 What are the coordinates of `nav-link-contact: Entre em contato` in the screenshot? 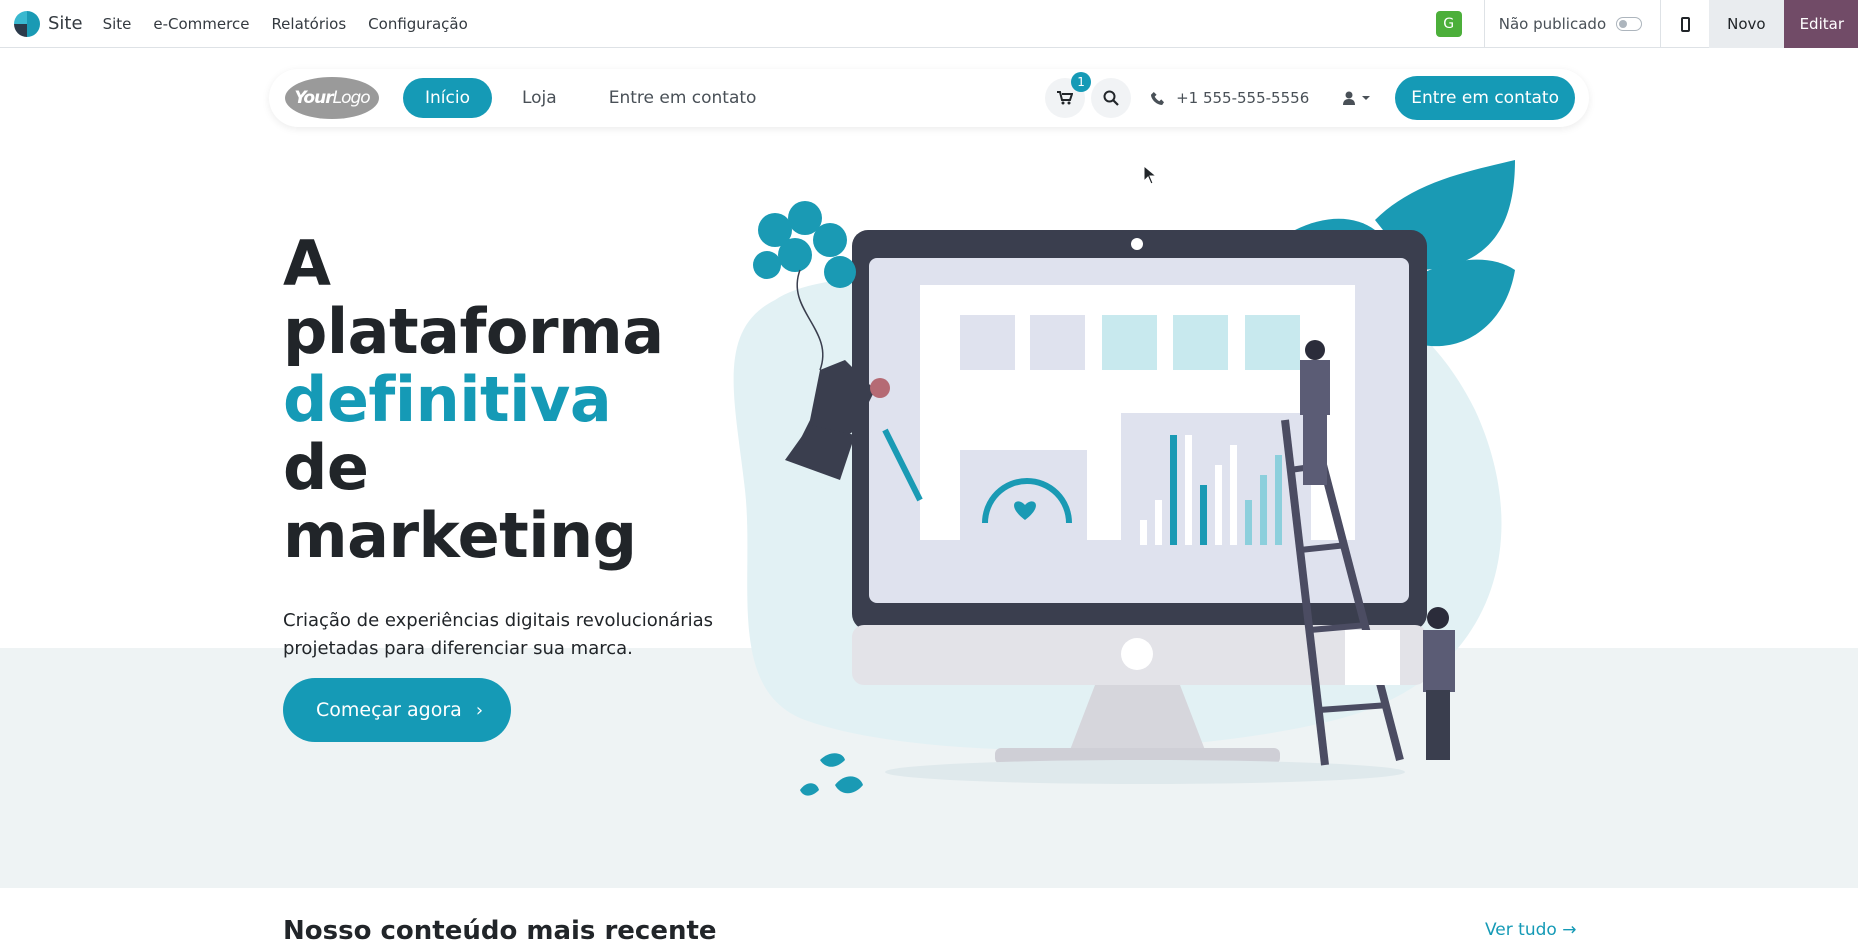 It's located at (683, 98).